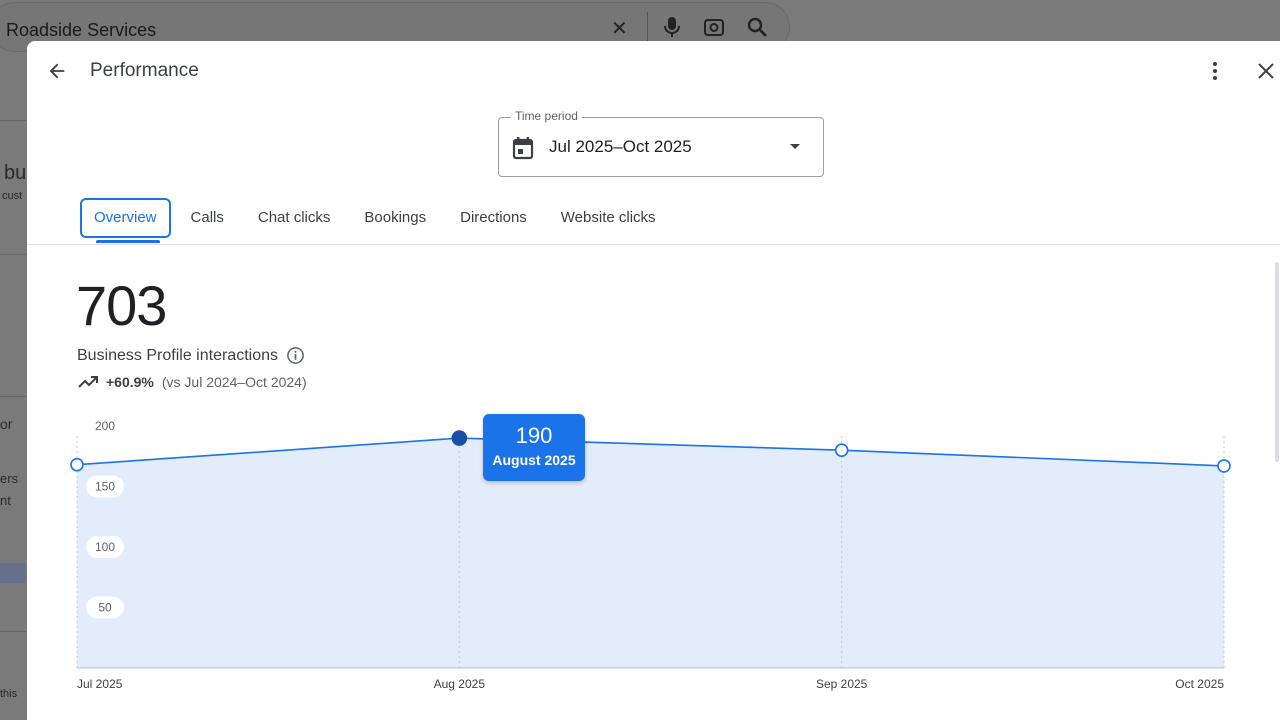 This screenshot has width=1280, height=720. Describe the element at coordinates (130, 382) in the screenshot. I see `trend-change: +60.9%` at that location.